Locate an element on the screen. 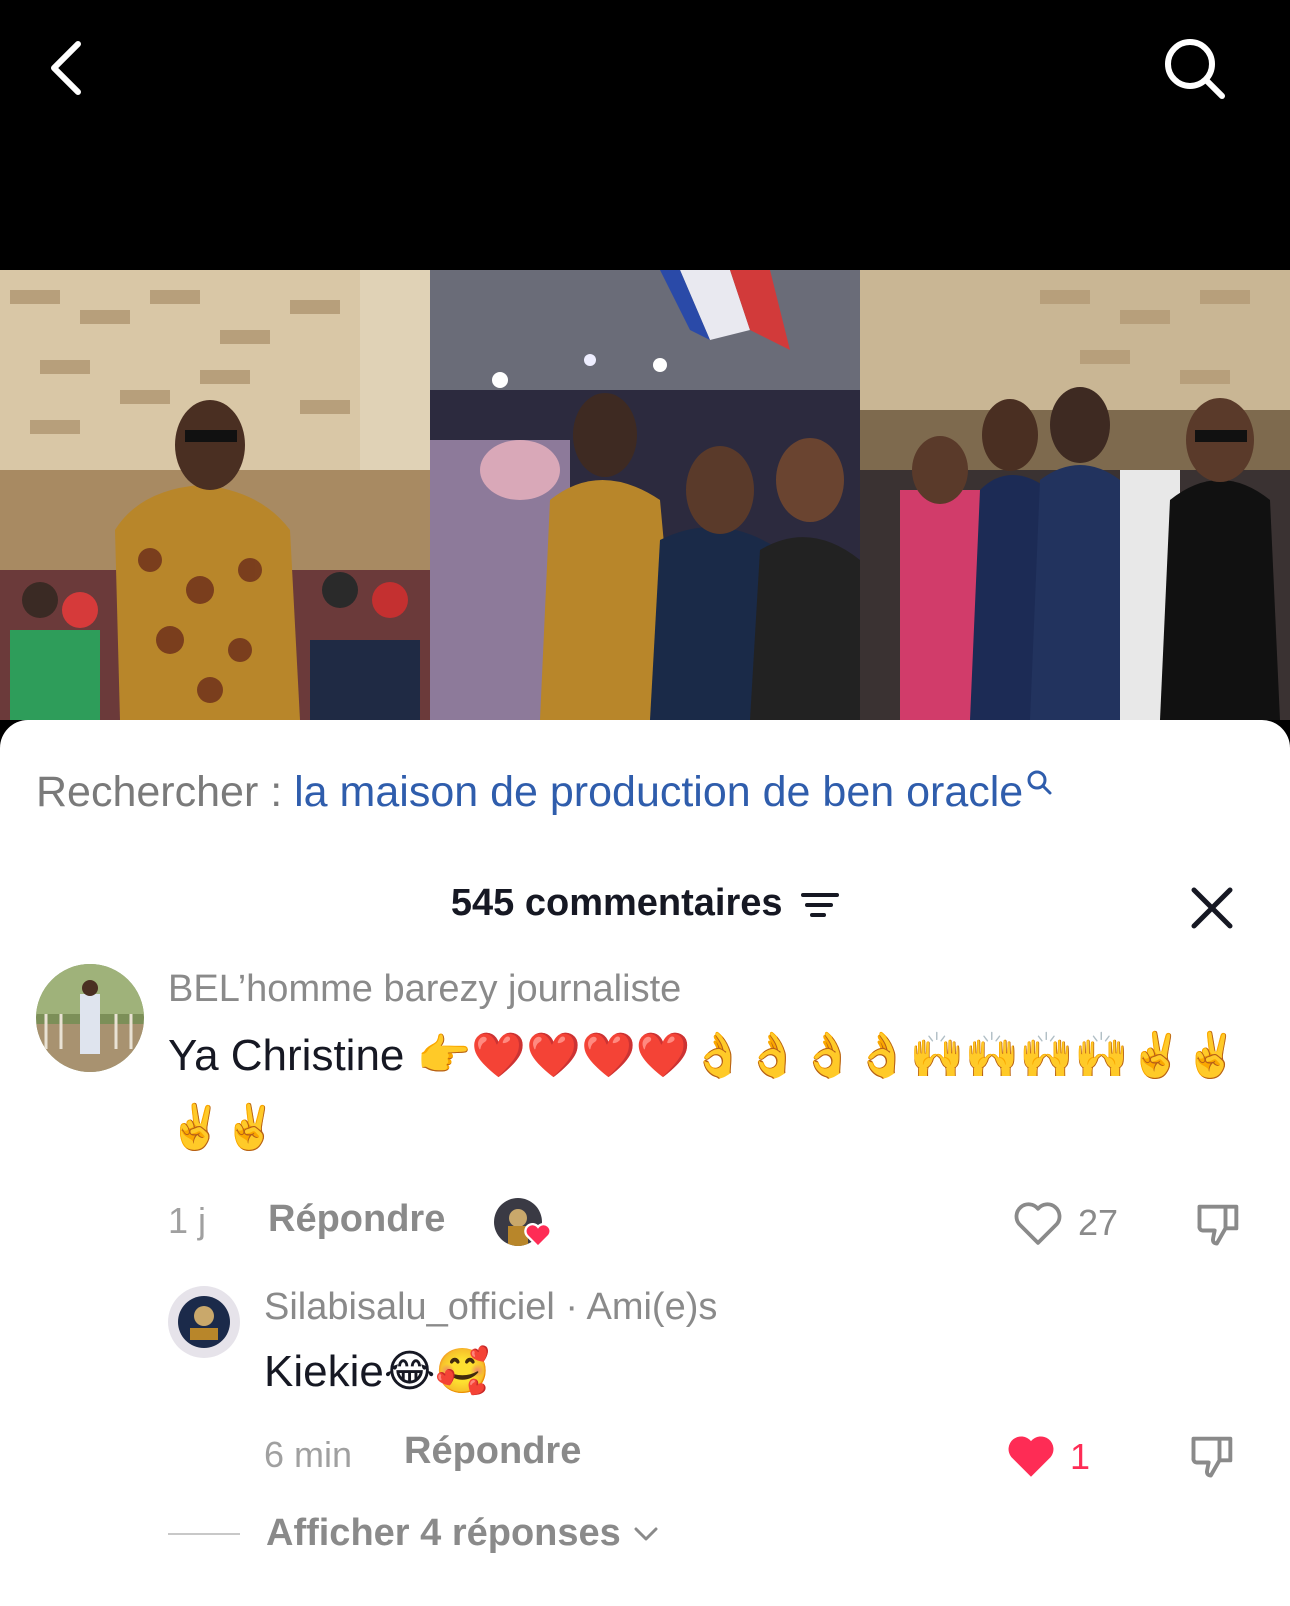 This screenshot has height=1606, width=1290. friend-tag: · Ami(e)s is located at coordinates (641, 1307).